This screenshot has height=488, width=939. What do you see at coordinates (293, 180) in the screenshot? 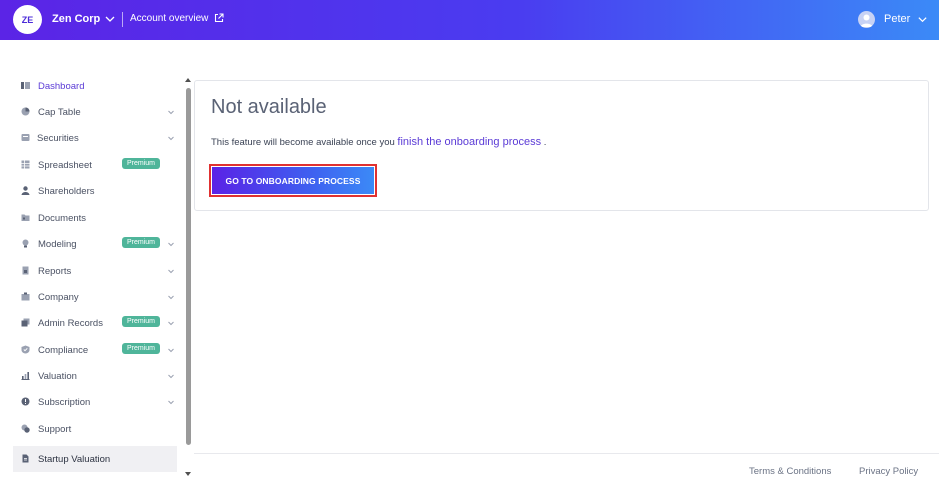
I see `go-to-onboarding-button: GO TO ONBOARDING PROCESS` at bounding box center [293, 180].